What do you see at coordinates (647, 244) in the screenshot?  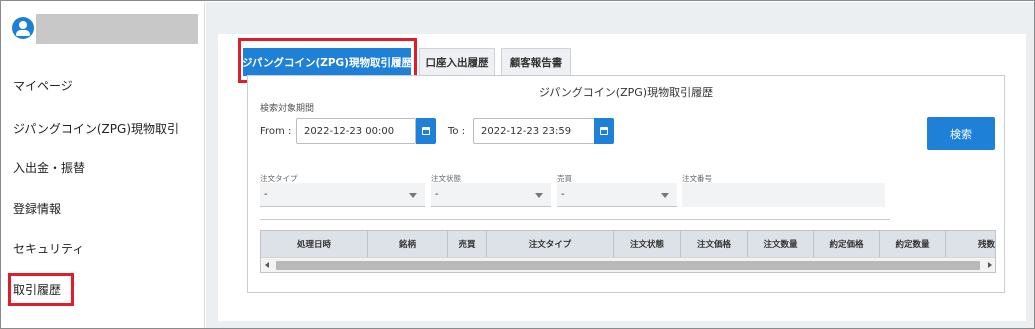 I see `table-header-cell: 注文状態` at bounding box center [647, 244].